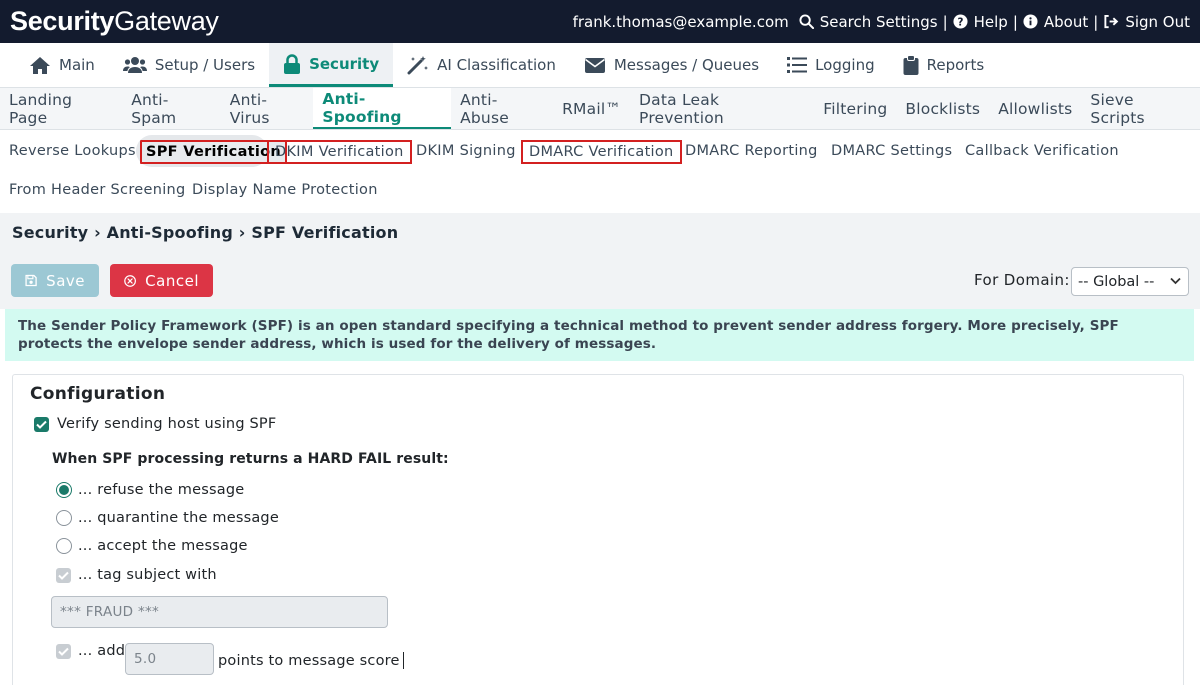 The image size is (1200, 685). I want to click on clipboard-icon, so click(911, 65).